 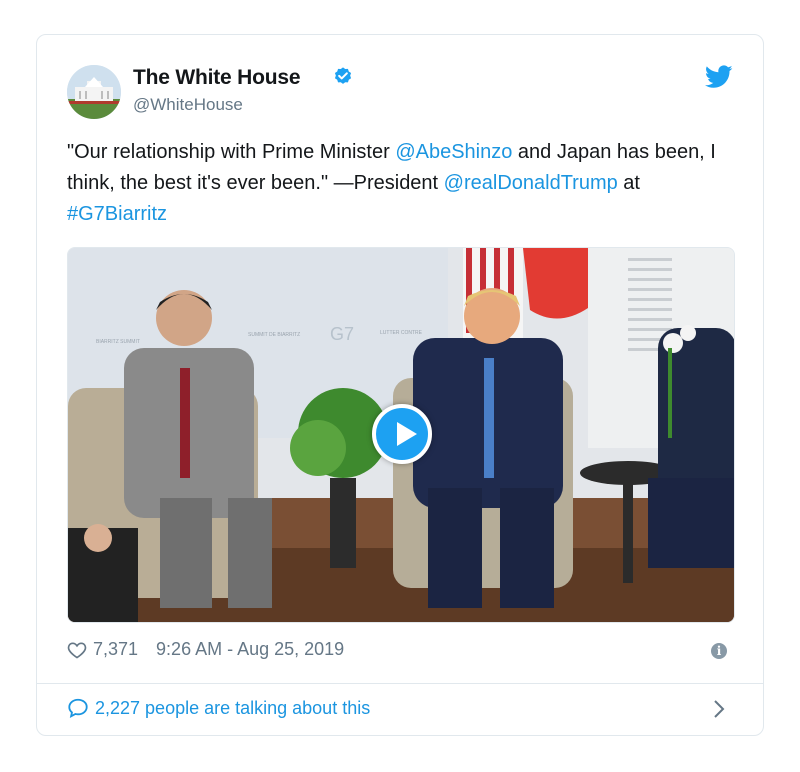 I want to click on hashtag-link: #G7Biarritz, so click(x=117, y=214).